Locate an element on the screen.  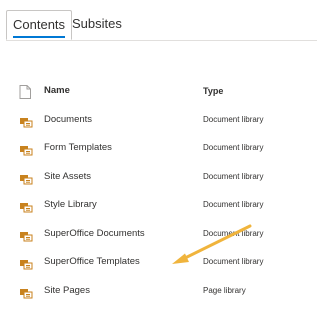
tab-bar: Contents Subsites is located at coordinates (161, 26).